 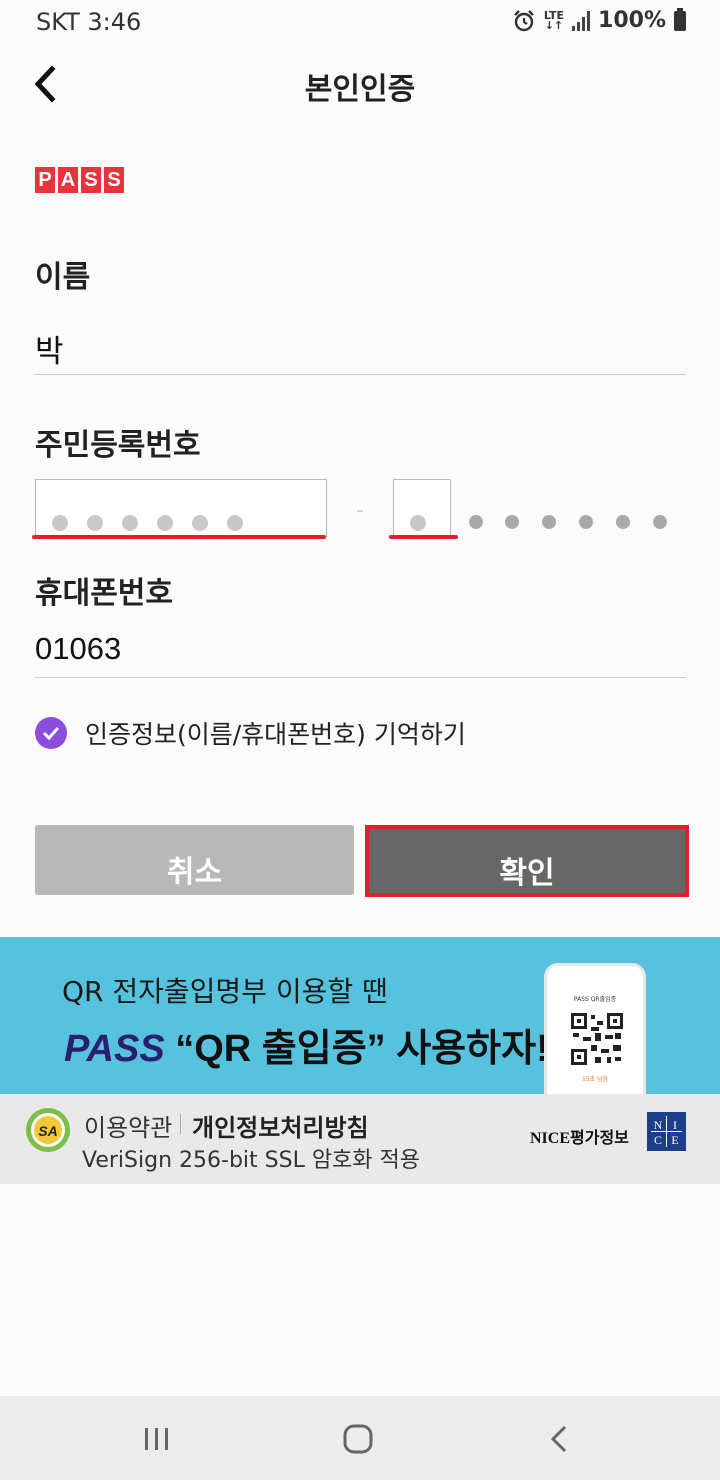 What do you see at coordinates (675, 1125) in the screenshot?
I see `svg-text: I` at bounding box center [675, 1125].